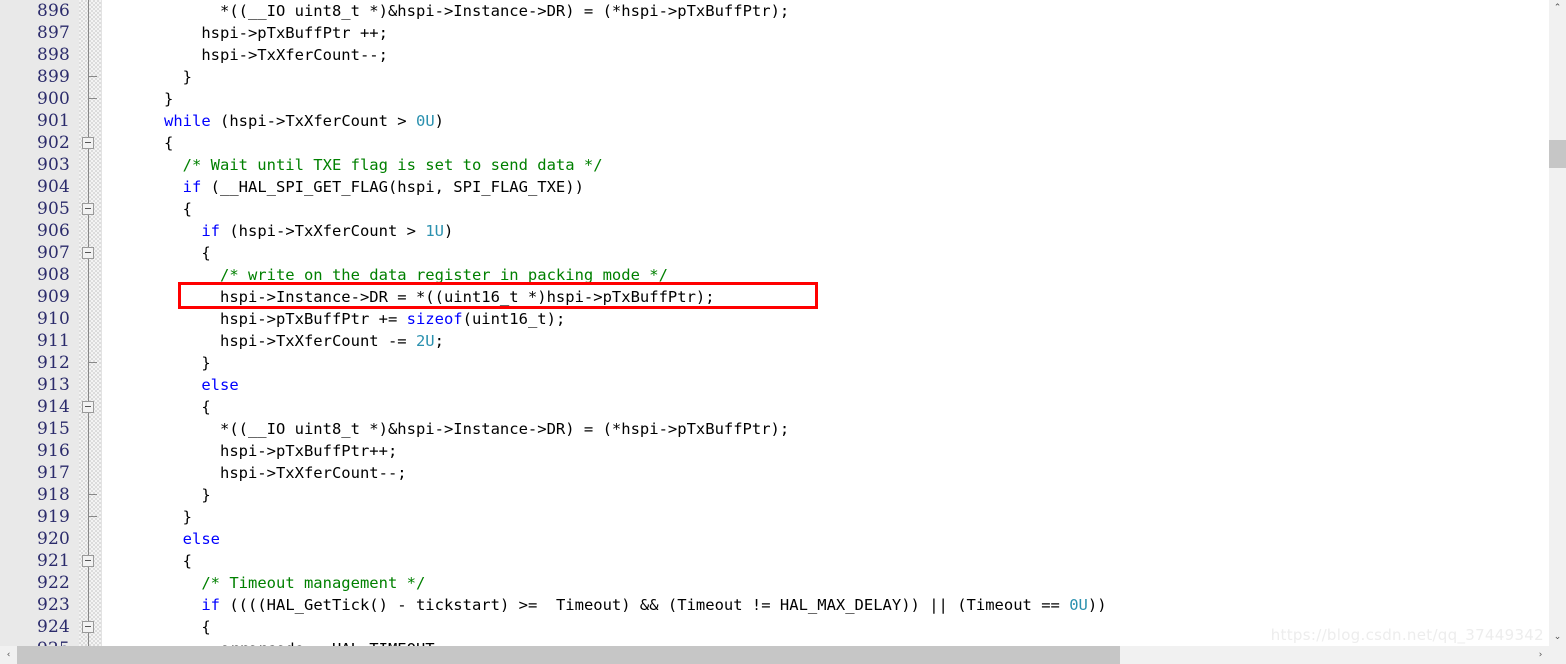 The width and height of the screenshot is (1566, 664). Describe the element at coordinates (766, 209) in the screenshot. I see `code-line: 905 {` at that location.